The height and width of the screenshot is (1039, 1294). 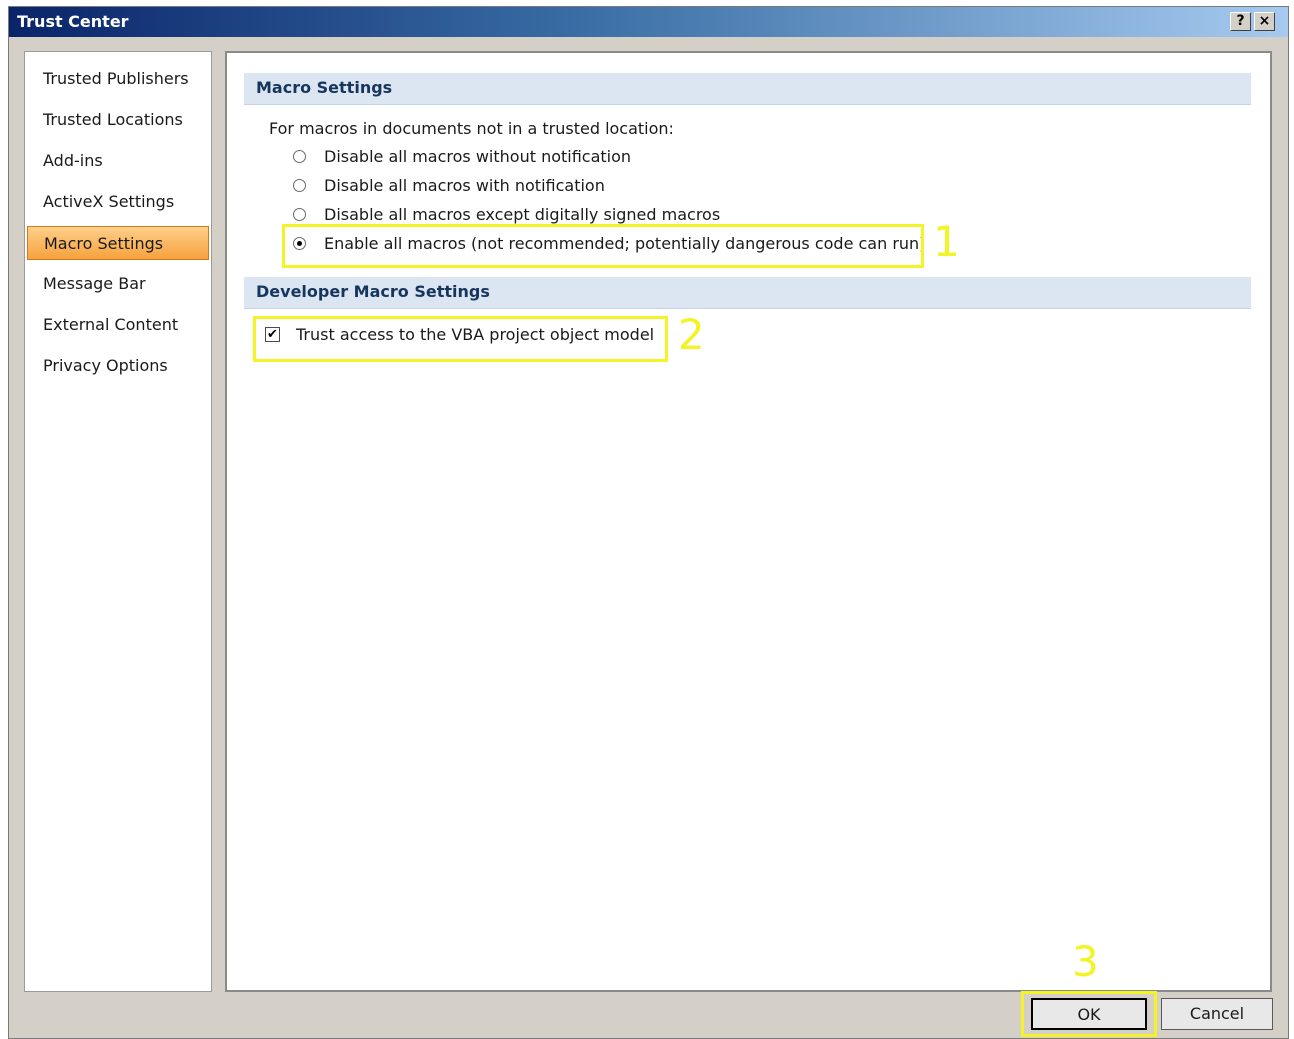 What do you see at coordinates (118, 161) in the screenshot?
I see `sidebar-item-add-ins: Add-ins` at bounding box center [118, 161].